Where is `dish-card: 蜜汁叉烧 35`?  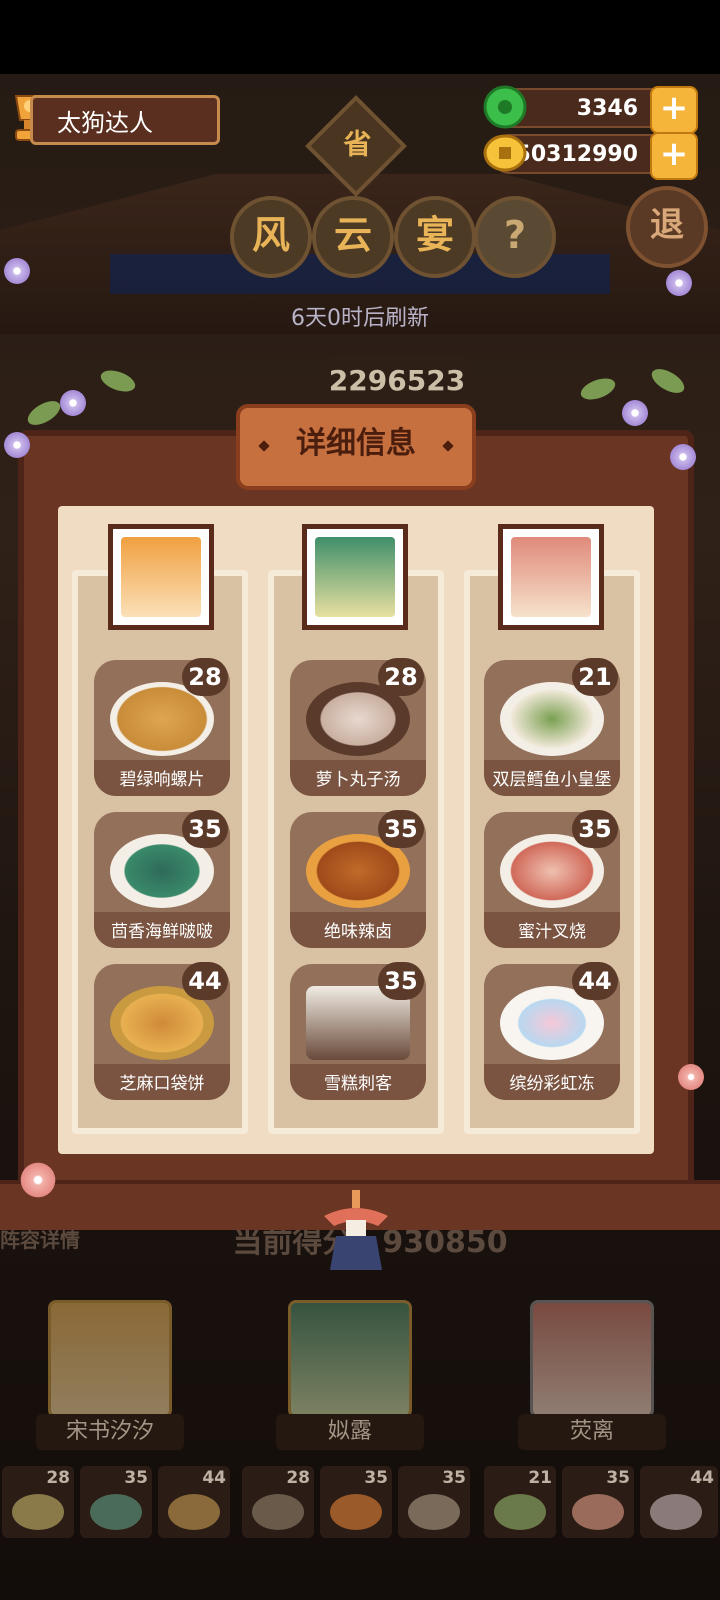 dish-card: 蜜汁叉烧 35 is located at coordinates (552, 879).